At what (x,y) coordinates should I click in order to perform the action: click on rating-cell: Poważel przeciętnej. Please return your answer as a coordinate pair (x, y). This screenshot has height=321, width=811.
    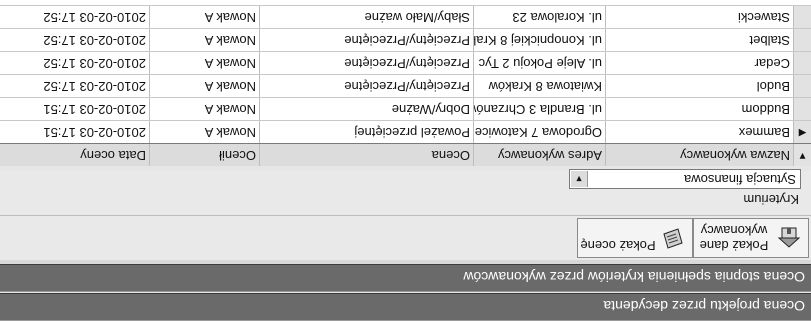
    Looking at the image, I should click on (366, 132).